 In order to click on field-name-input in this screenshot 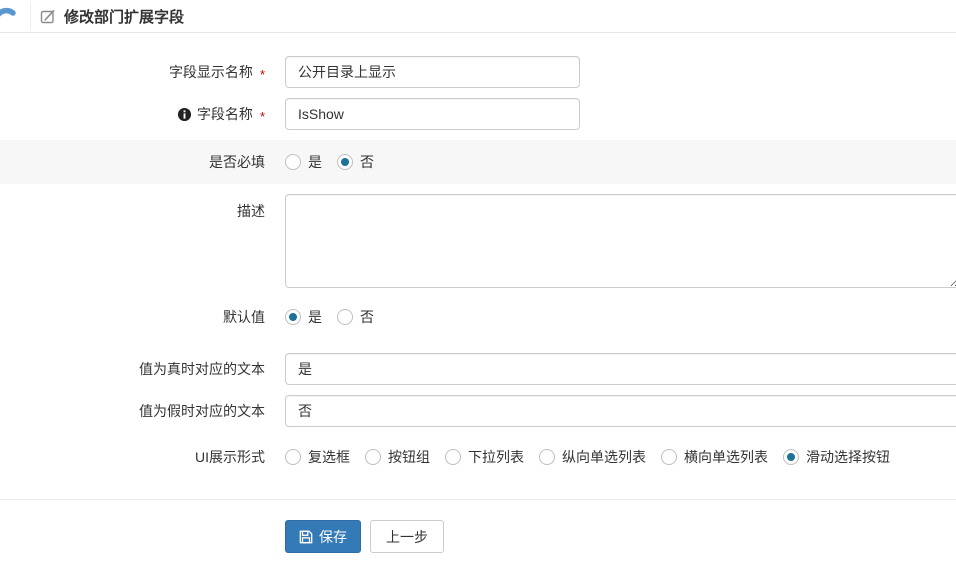, I will do `click(432, 114)`.